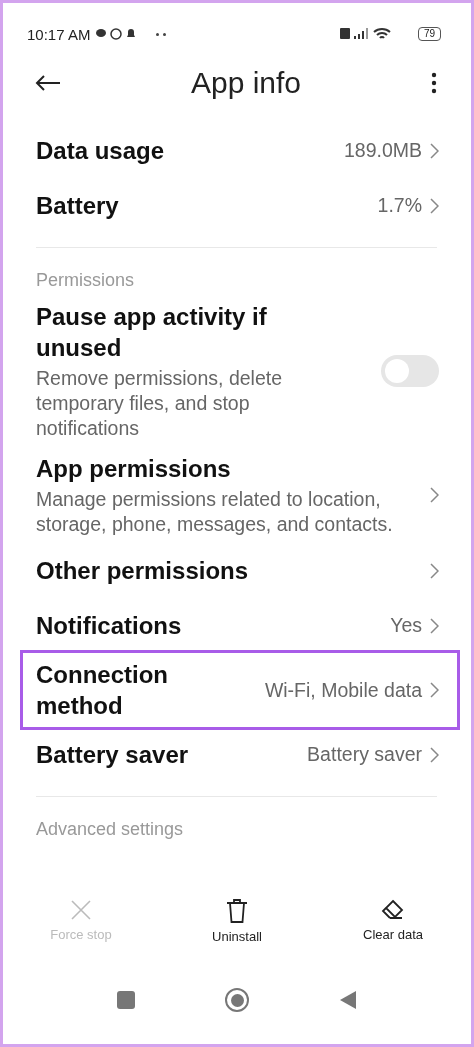  Describe the element at coordinates (393, 929) in the screenshot. I see `clear-data-button: Clear data` at that location.